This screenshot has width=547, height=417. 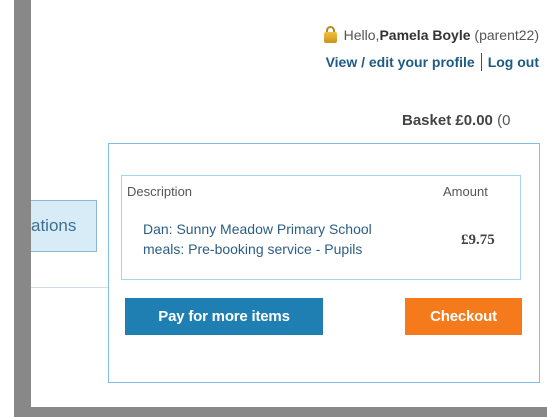 I want to click on logout-link: Log out, so click(x=513, y=62).